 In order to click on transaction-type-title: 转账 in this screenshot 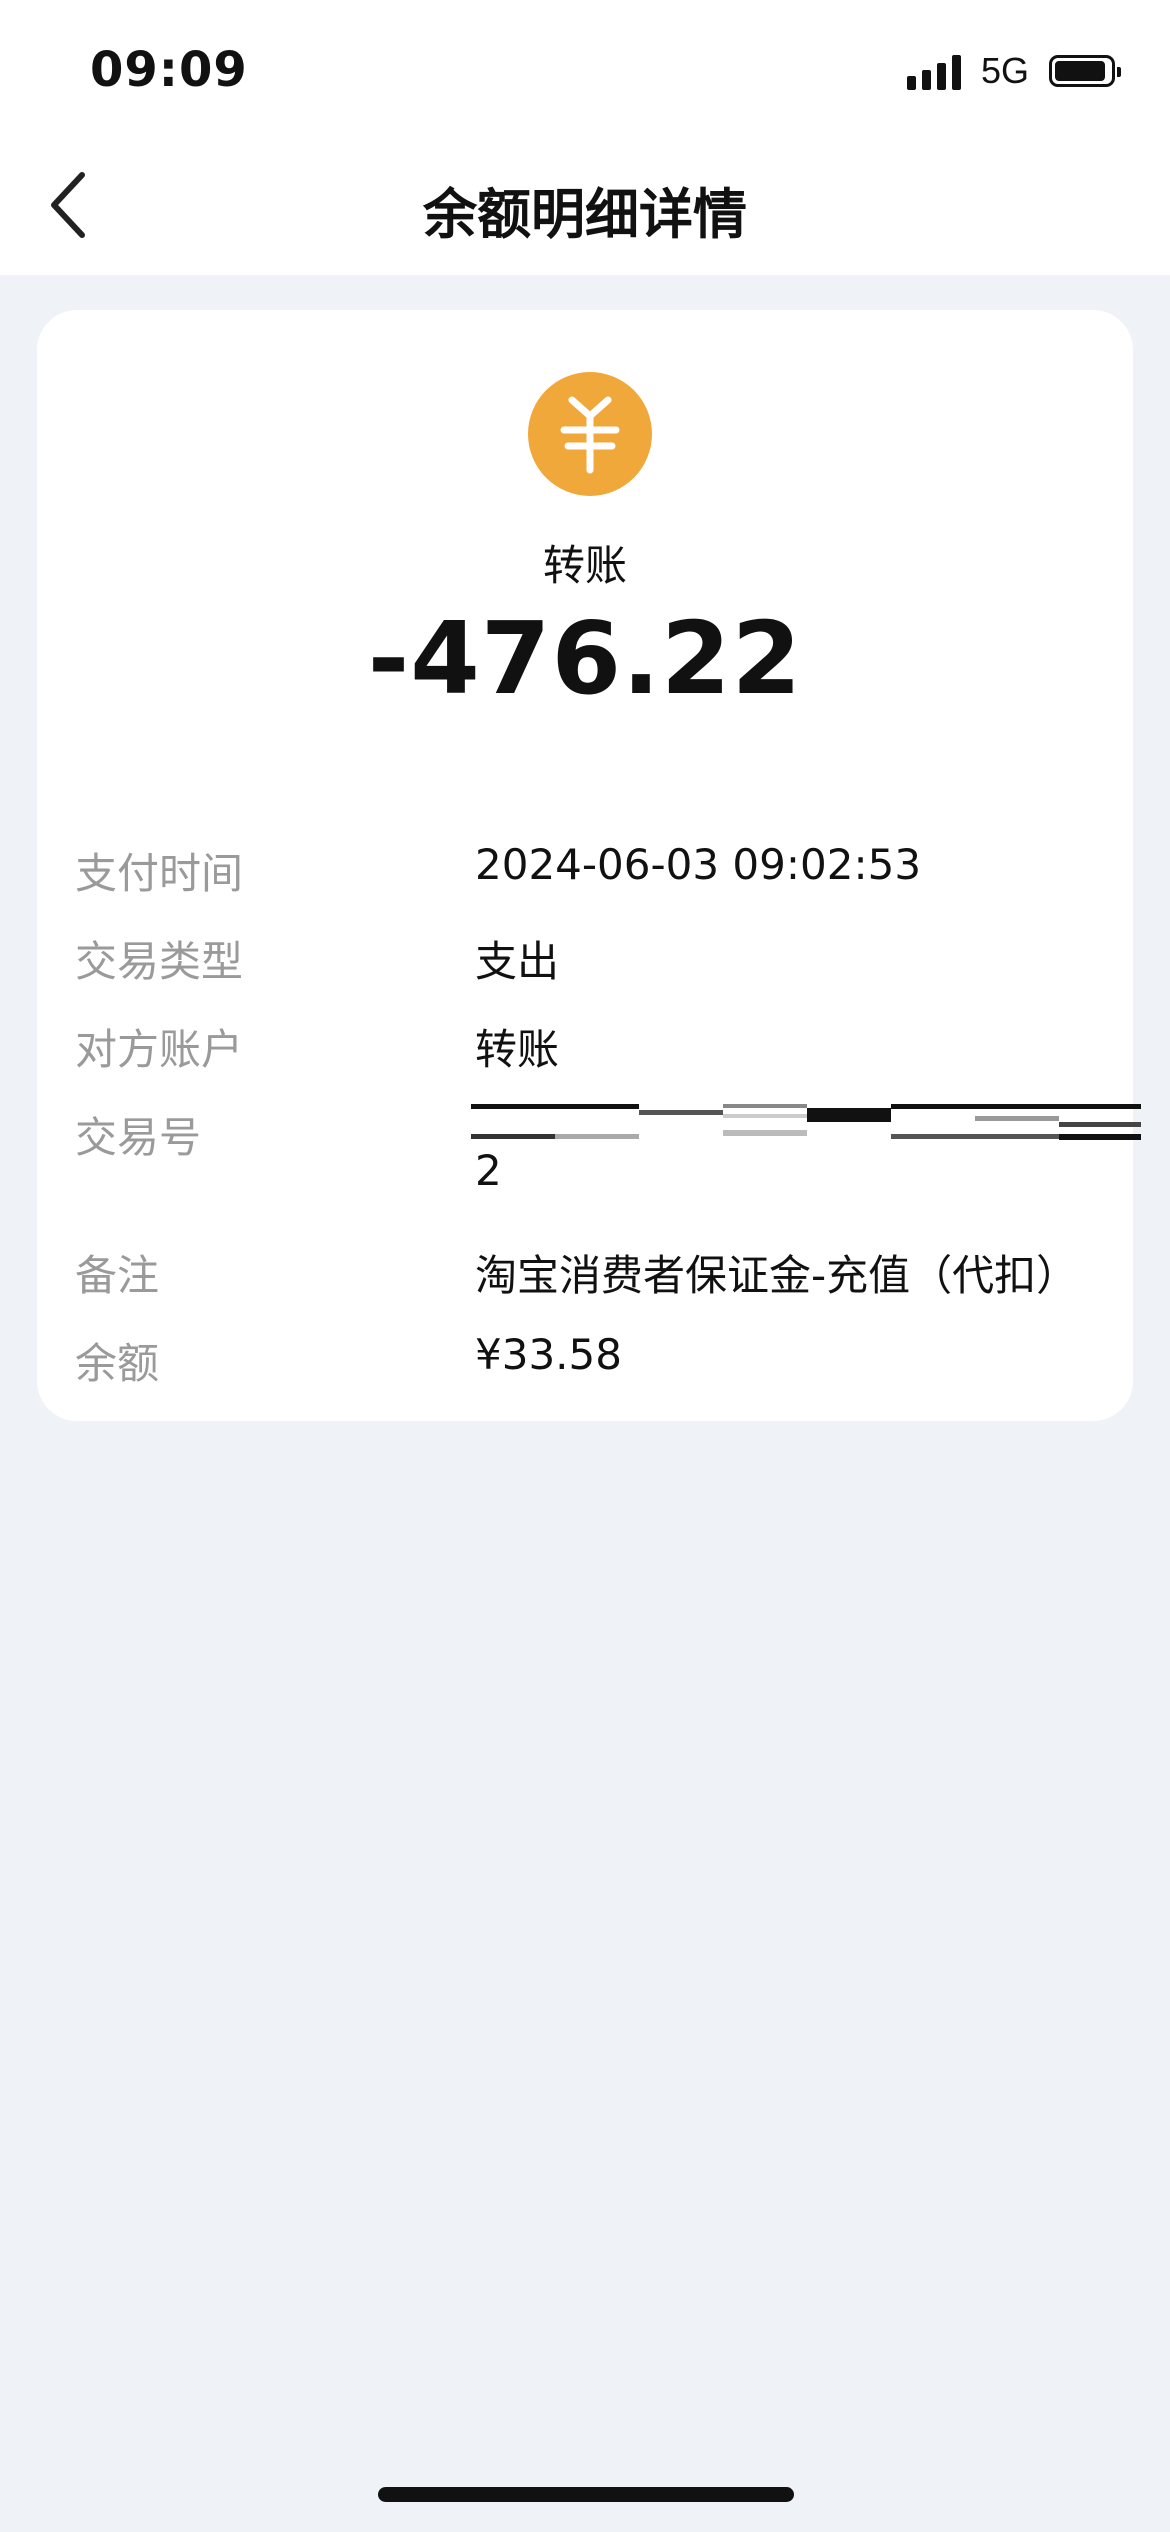, I will do `click(584, 565)`.